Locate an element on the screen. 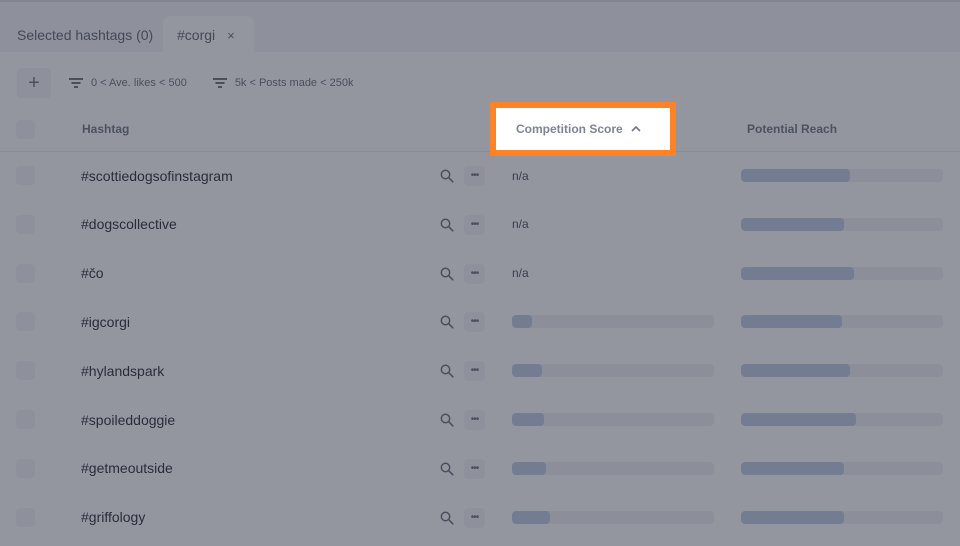 The width and height of the screenshot is (960, 546). hashtag-name: #griffology is located at coordinates (113, 517).